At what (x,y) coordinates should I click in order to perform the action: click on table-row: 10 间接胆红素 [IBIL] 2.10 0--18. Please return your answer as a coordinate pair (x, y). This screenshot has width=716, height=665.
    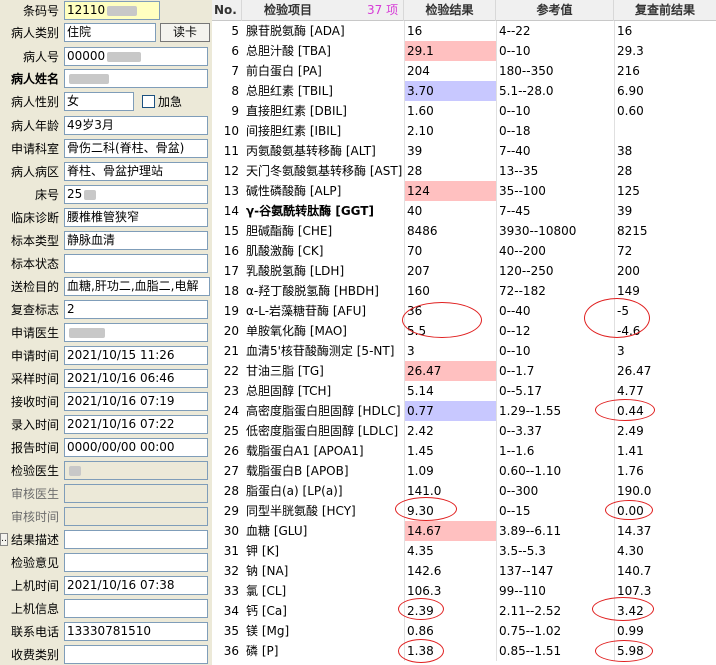
    Looking at the image, I should click on (464, 131).